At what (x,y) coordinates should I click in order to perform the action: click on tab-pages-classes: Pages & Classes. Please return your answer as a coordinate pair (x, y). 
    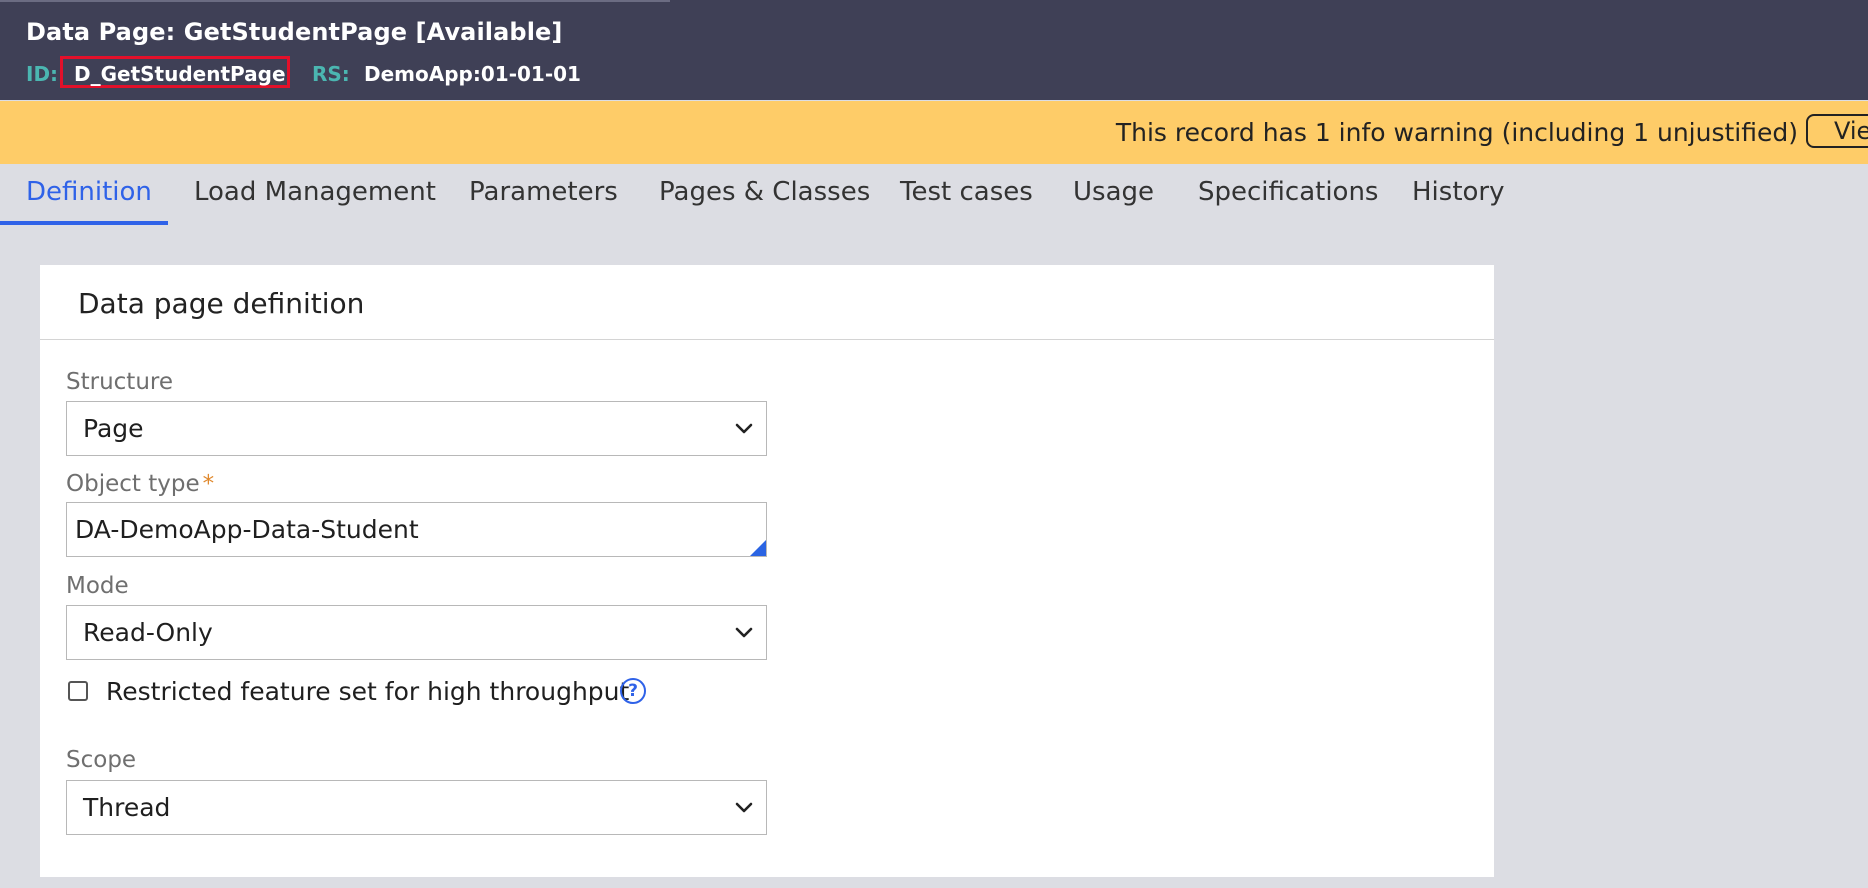
    Looking at the image, I should click on (764, 192).